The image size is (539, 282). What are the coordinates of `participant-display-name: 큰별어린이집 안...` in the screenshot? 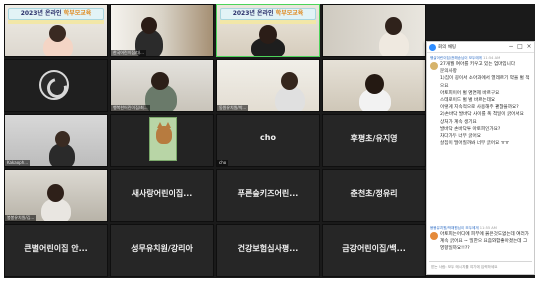 It's located at (56, 248).